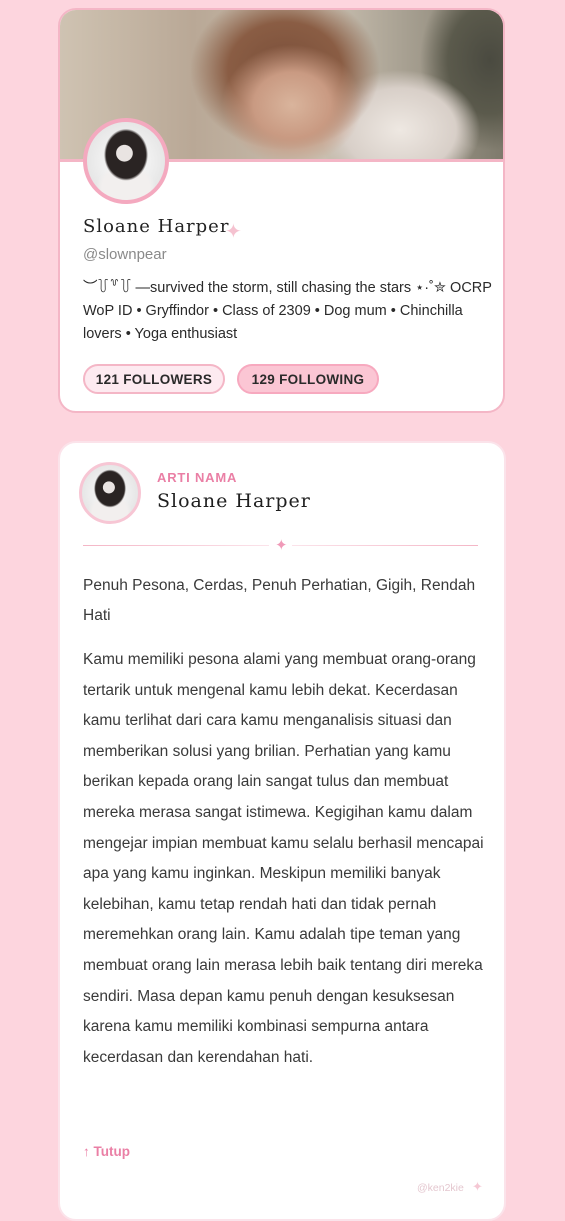 Image resolution: width=565 pixels, height=1221 pixels. What do you see at coordinates (154, 379) in the screenshot?
I see `followers-button: 121 FOLLOWERS` at bounding box center [154, 379].